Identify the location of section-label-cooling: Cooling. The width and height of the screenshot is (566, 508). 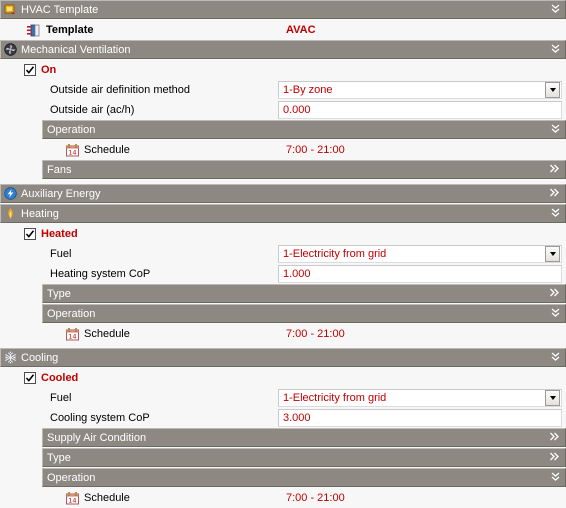
(40, 357).